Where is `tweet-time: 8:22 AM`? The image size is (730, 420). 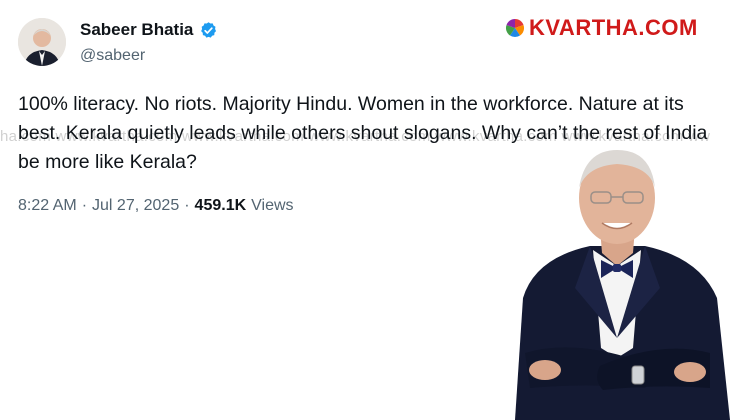
tweet-time: 8:22 AM is located at coordinates (47, 206).